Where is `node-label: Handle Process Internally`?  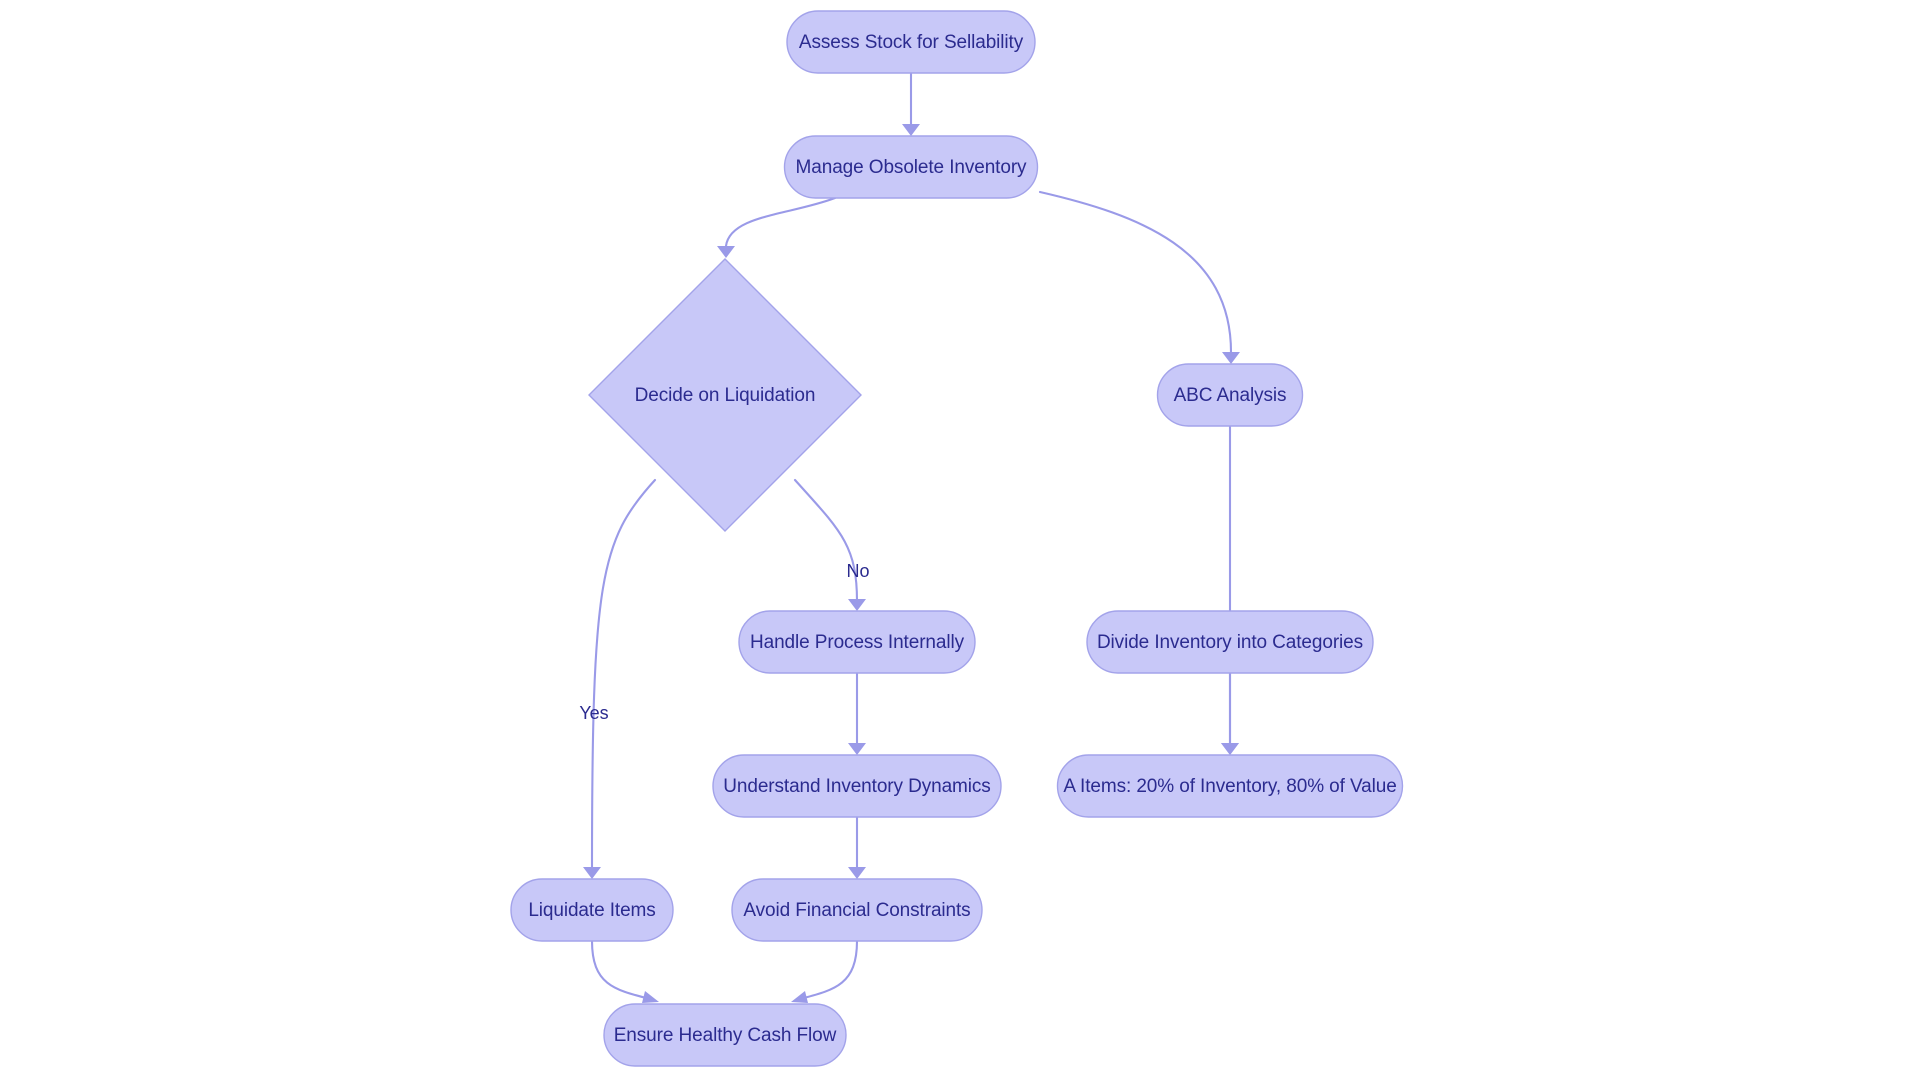
node-label: Handle Process Internally is located at coordinates (857, 642).